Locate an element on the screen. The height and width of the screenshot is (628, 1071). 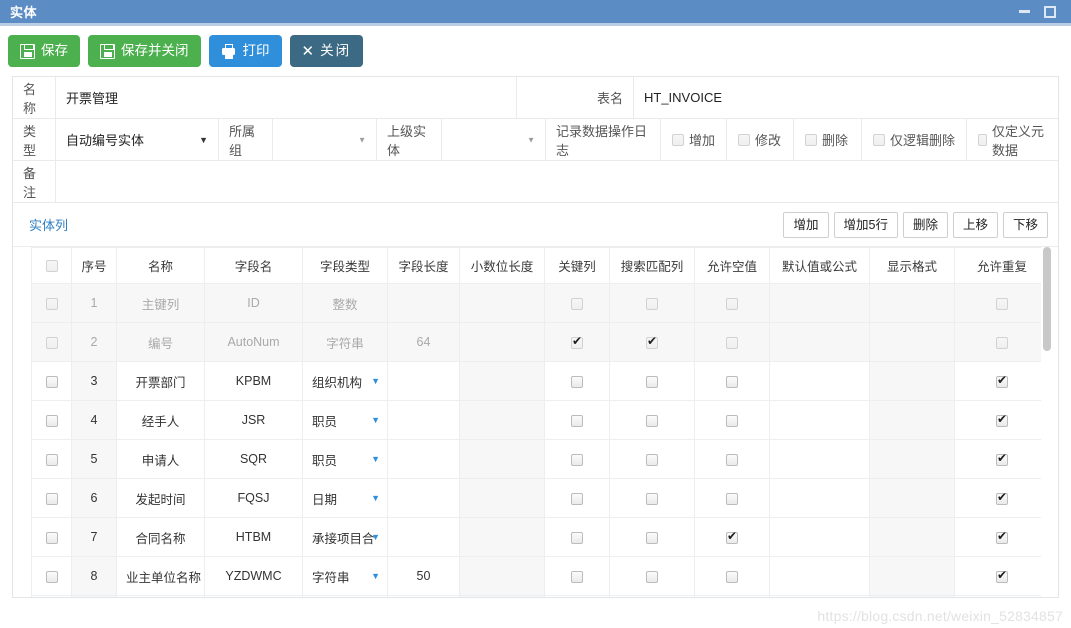
log-option-delete: 删除 is located at coordinates (828, 139).